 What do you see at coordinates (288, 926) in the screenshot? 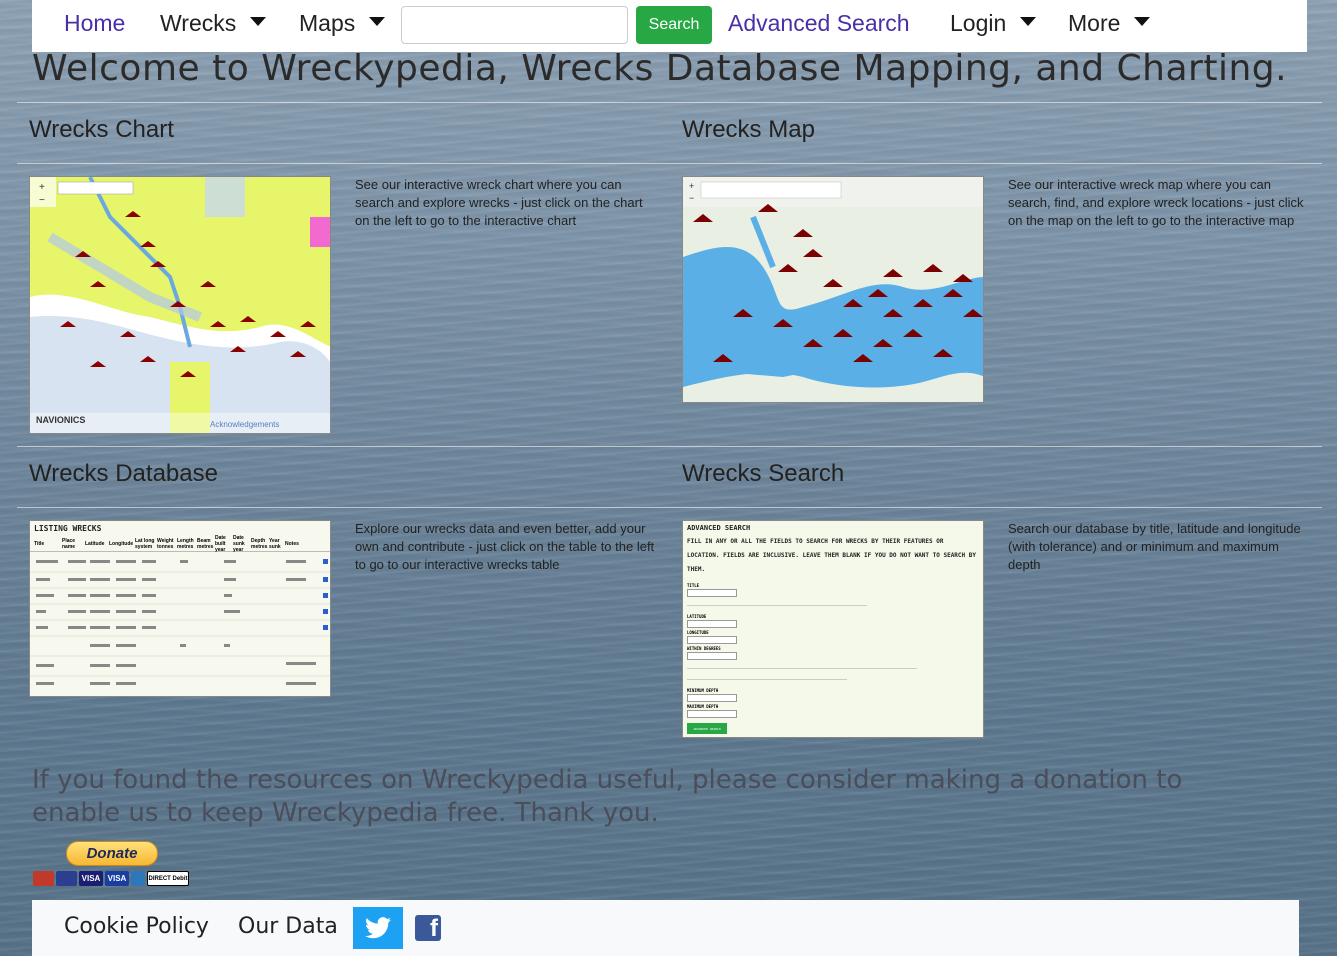
I see `our-data-link: Our Data` at bounding box center [288, 926].